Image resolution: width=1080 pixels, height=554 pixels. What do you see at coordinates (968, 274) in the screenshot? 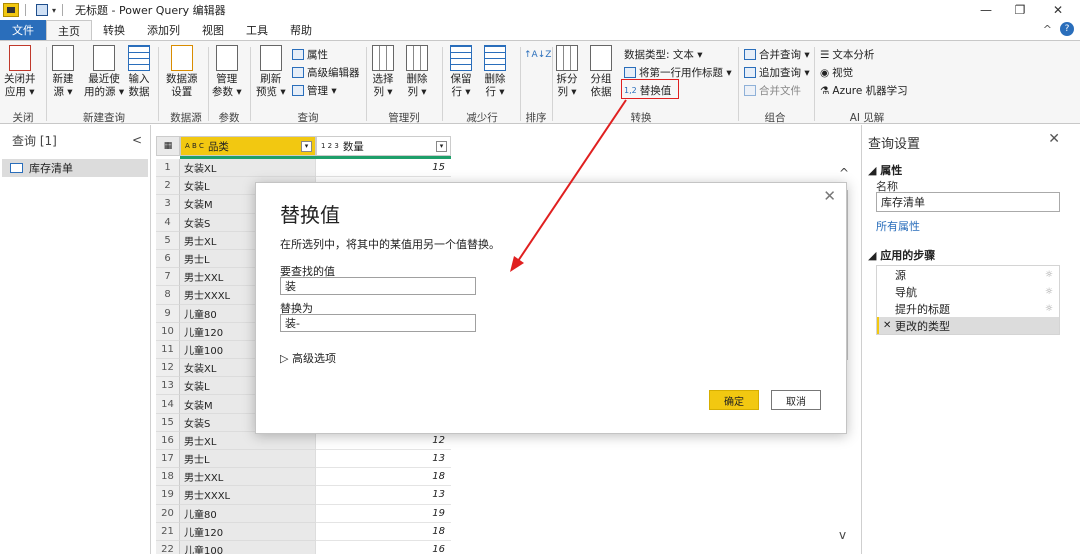
I see `step-source: 源 ☼` at bounding box center [968, 274].